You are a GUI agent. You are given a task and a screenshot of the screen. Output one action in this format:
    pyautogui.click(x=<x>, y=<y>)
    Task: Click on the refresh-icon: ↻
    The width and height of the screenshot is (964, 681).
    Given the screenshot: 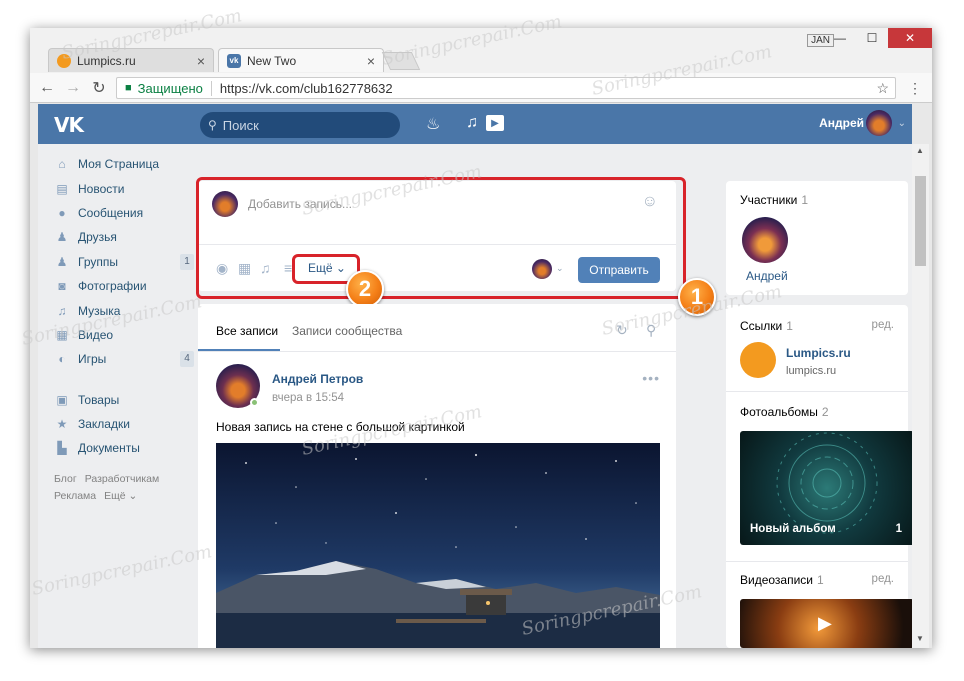 What is the action you would take?
    pyautogui.click(x=622, y=330)
    